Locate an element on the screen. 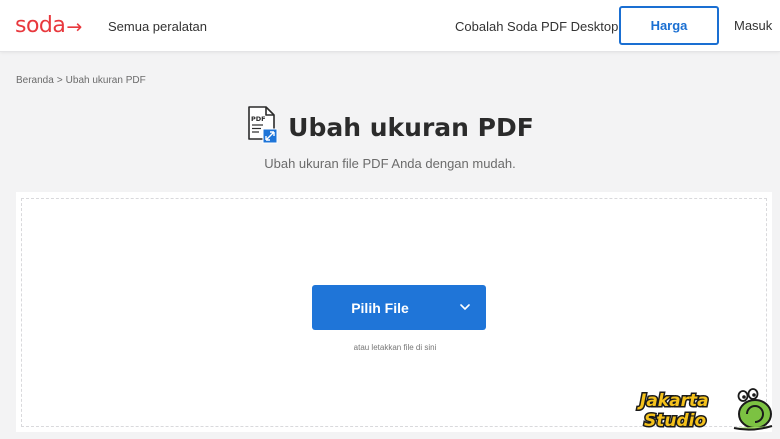 Image resolution: width=780 pixels, height=439 pixels. jakarta-studio-watermark: Jakarta Studio is located at coordinates (707, 411).